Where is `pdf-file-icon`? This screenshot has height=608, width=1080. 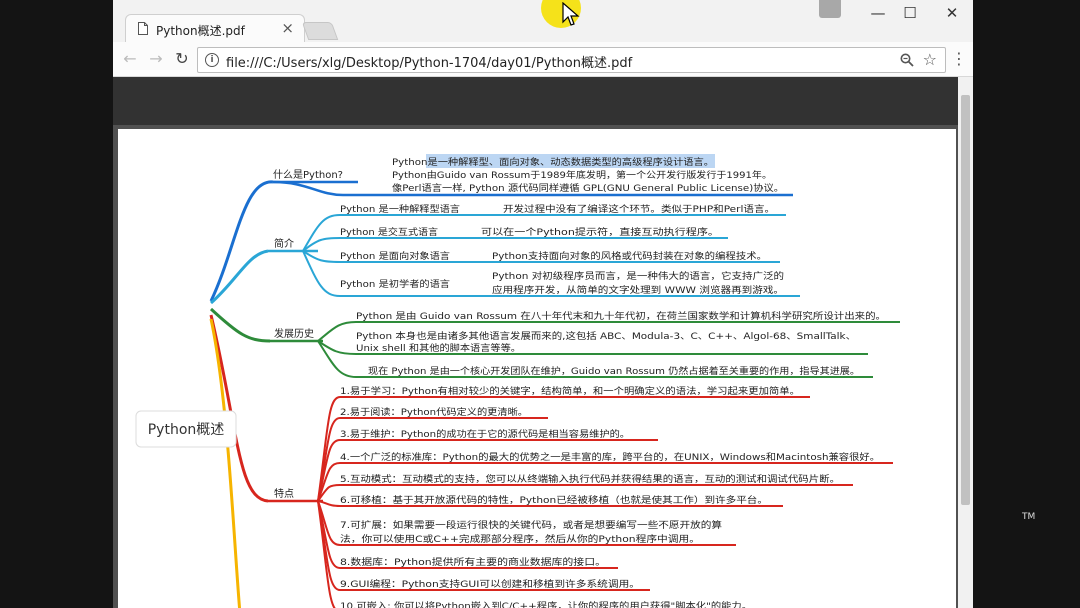 pdf-file-icon is located at coordinates (143, 28).